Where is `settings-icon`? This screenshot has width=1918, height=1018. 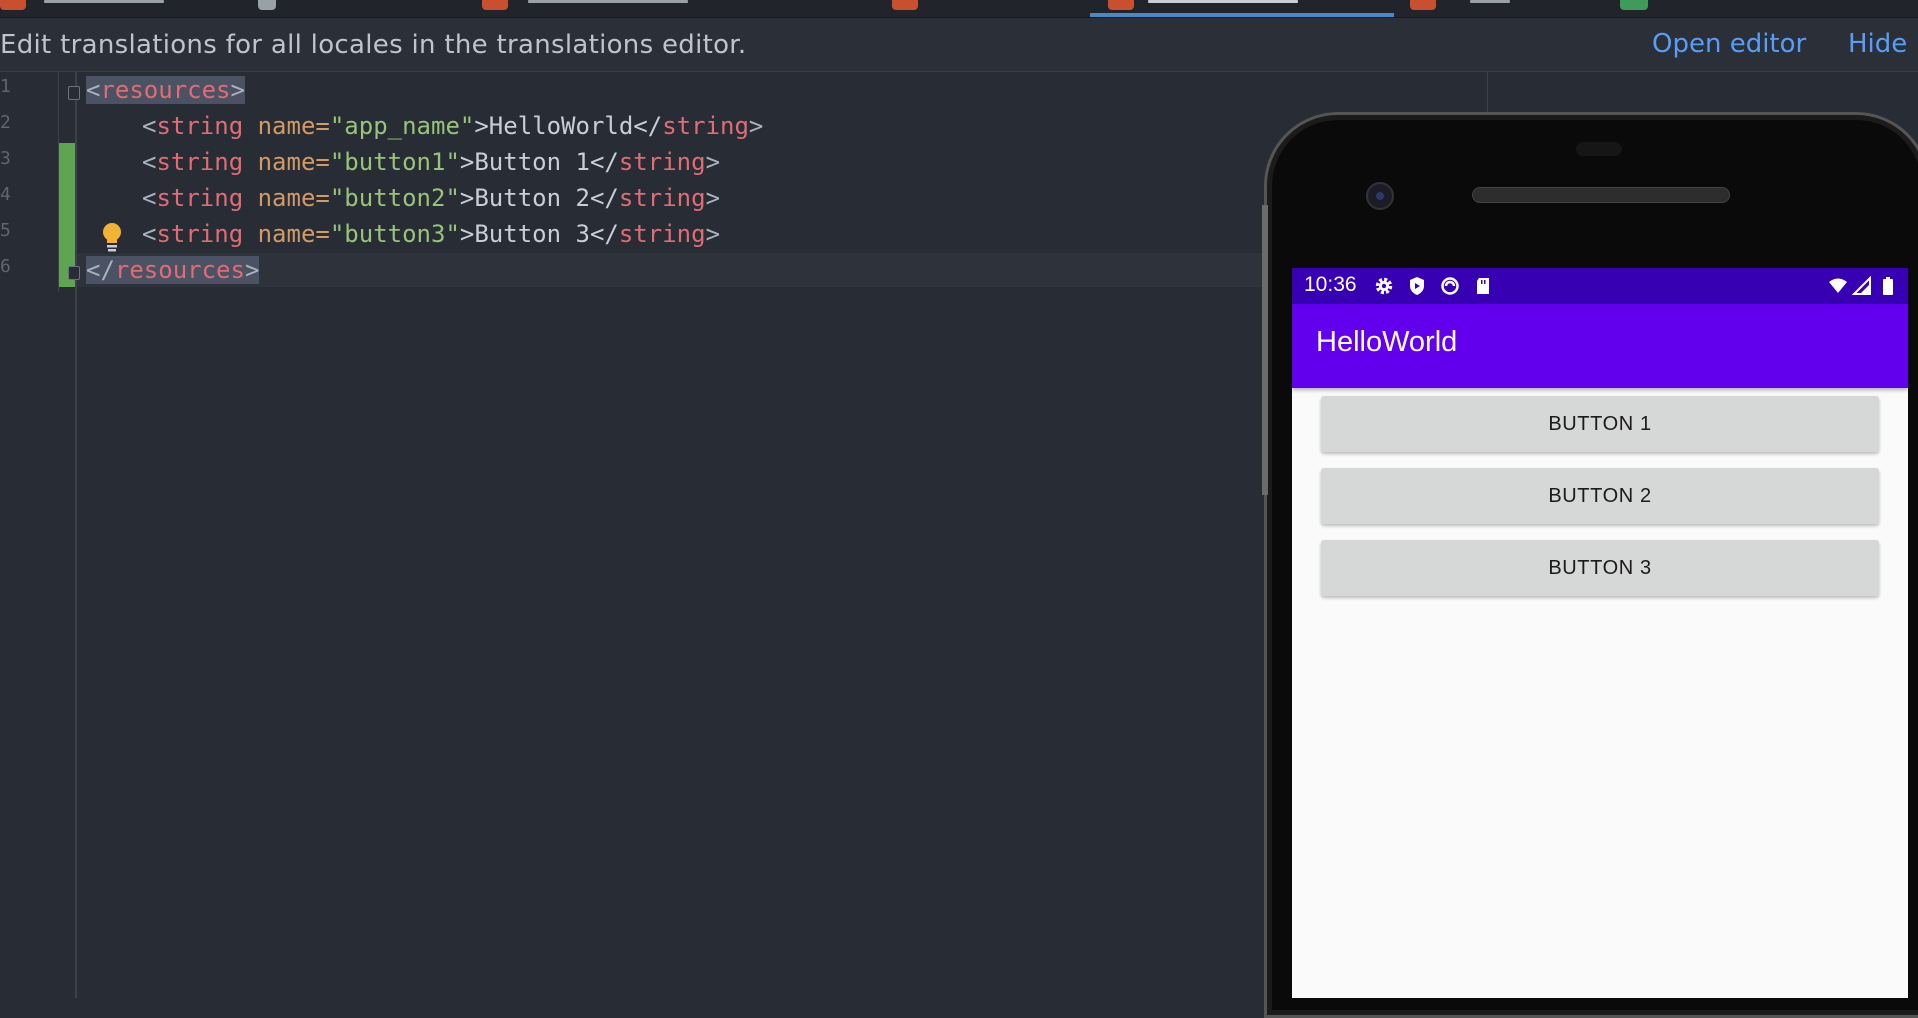
settings-icon is located at coordinates (1384, 286).